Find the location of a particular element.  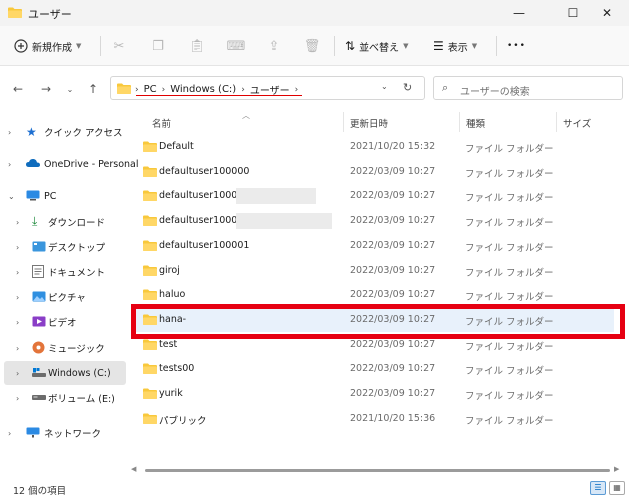

horizontal-scrollbar is located at coordinates (377, 470).